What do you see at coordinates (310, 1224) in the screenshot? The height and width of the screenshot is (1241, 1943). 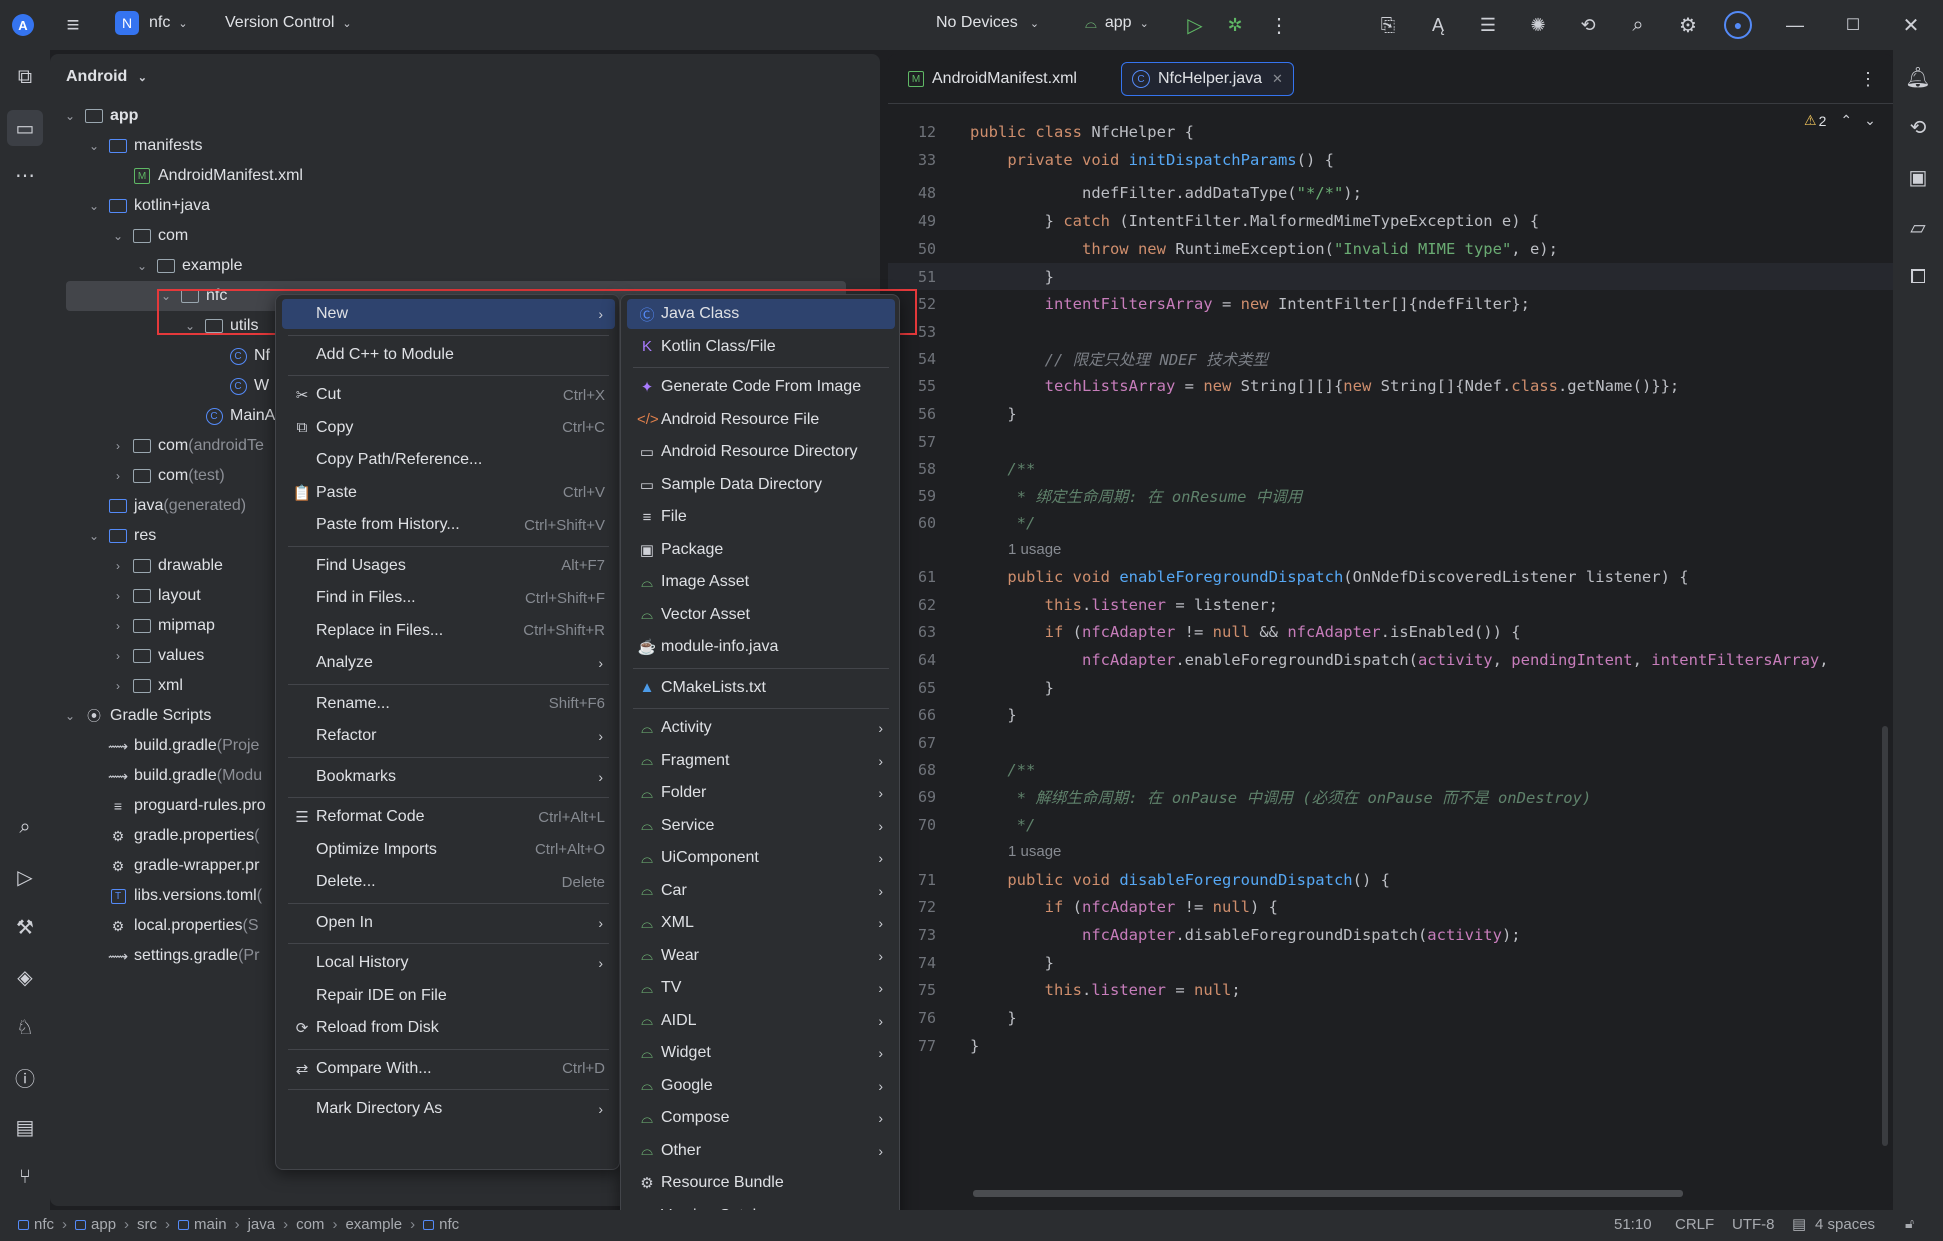 I see `breadcrumb-item: com` at bounding box center [310, 1224].